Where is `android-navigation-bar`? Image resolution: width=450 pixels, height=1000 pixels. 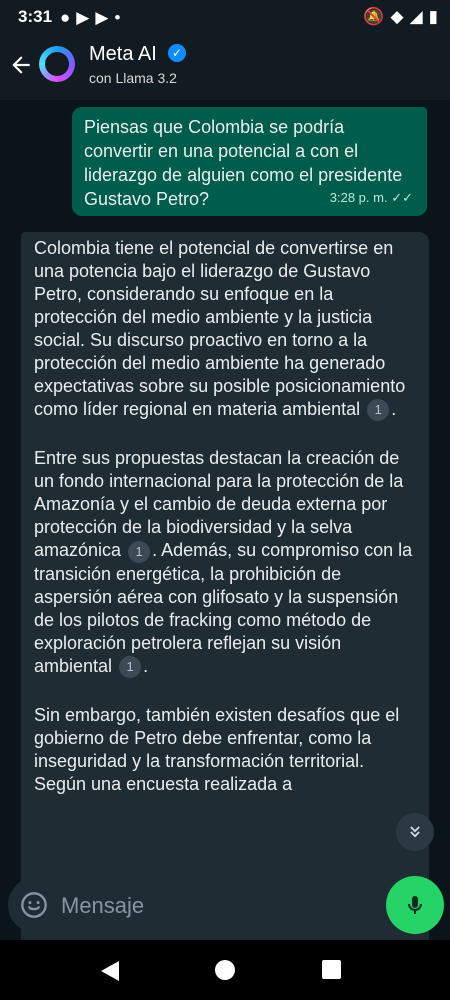
android-navigation-bar is located at coordinates (225, 970).